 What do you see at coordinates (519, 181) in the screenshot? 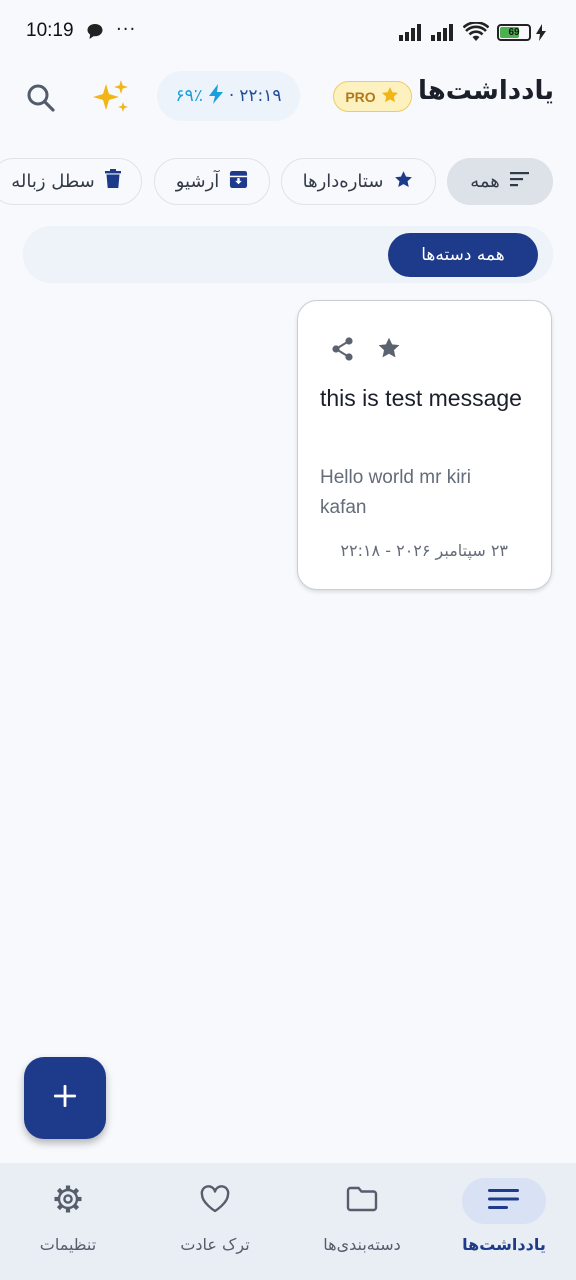
I see `sort-lines-icon` at bounding box center [519, 181].